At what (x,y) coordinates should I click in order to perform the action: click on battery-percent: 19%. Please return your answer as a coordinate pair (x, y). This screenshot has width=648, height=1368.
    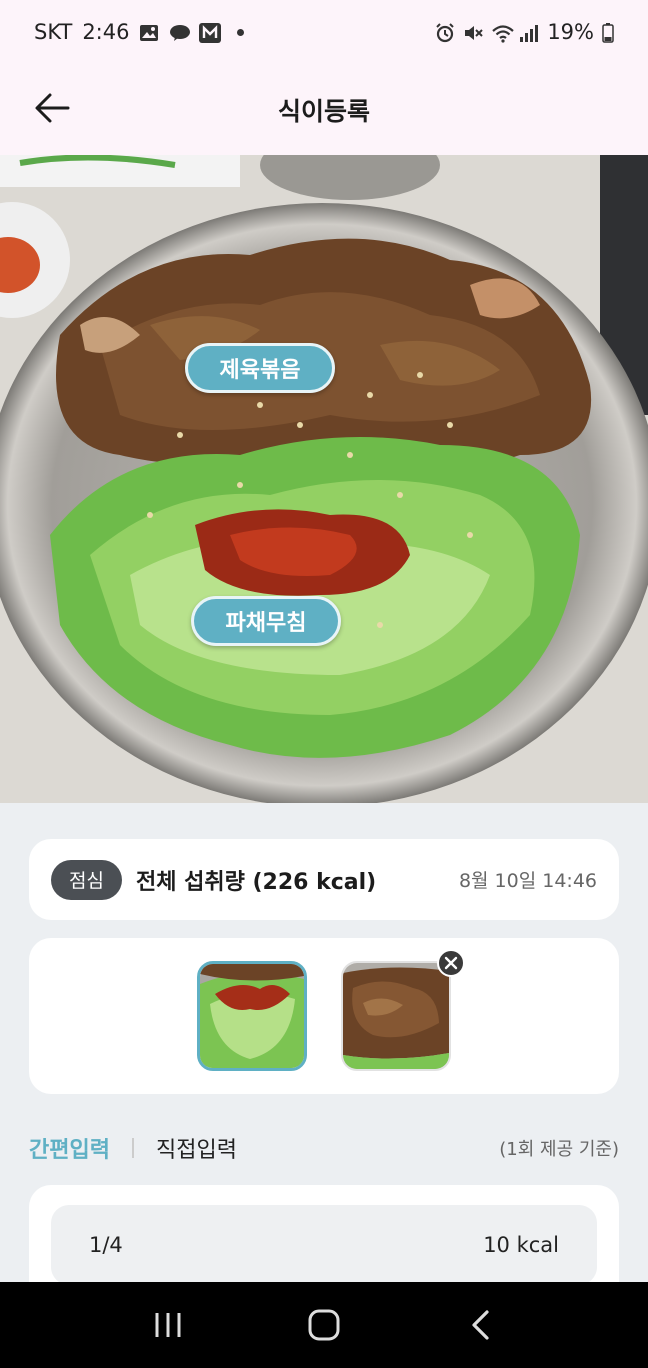
    Looking at the image, I should click on (570, 32).